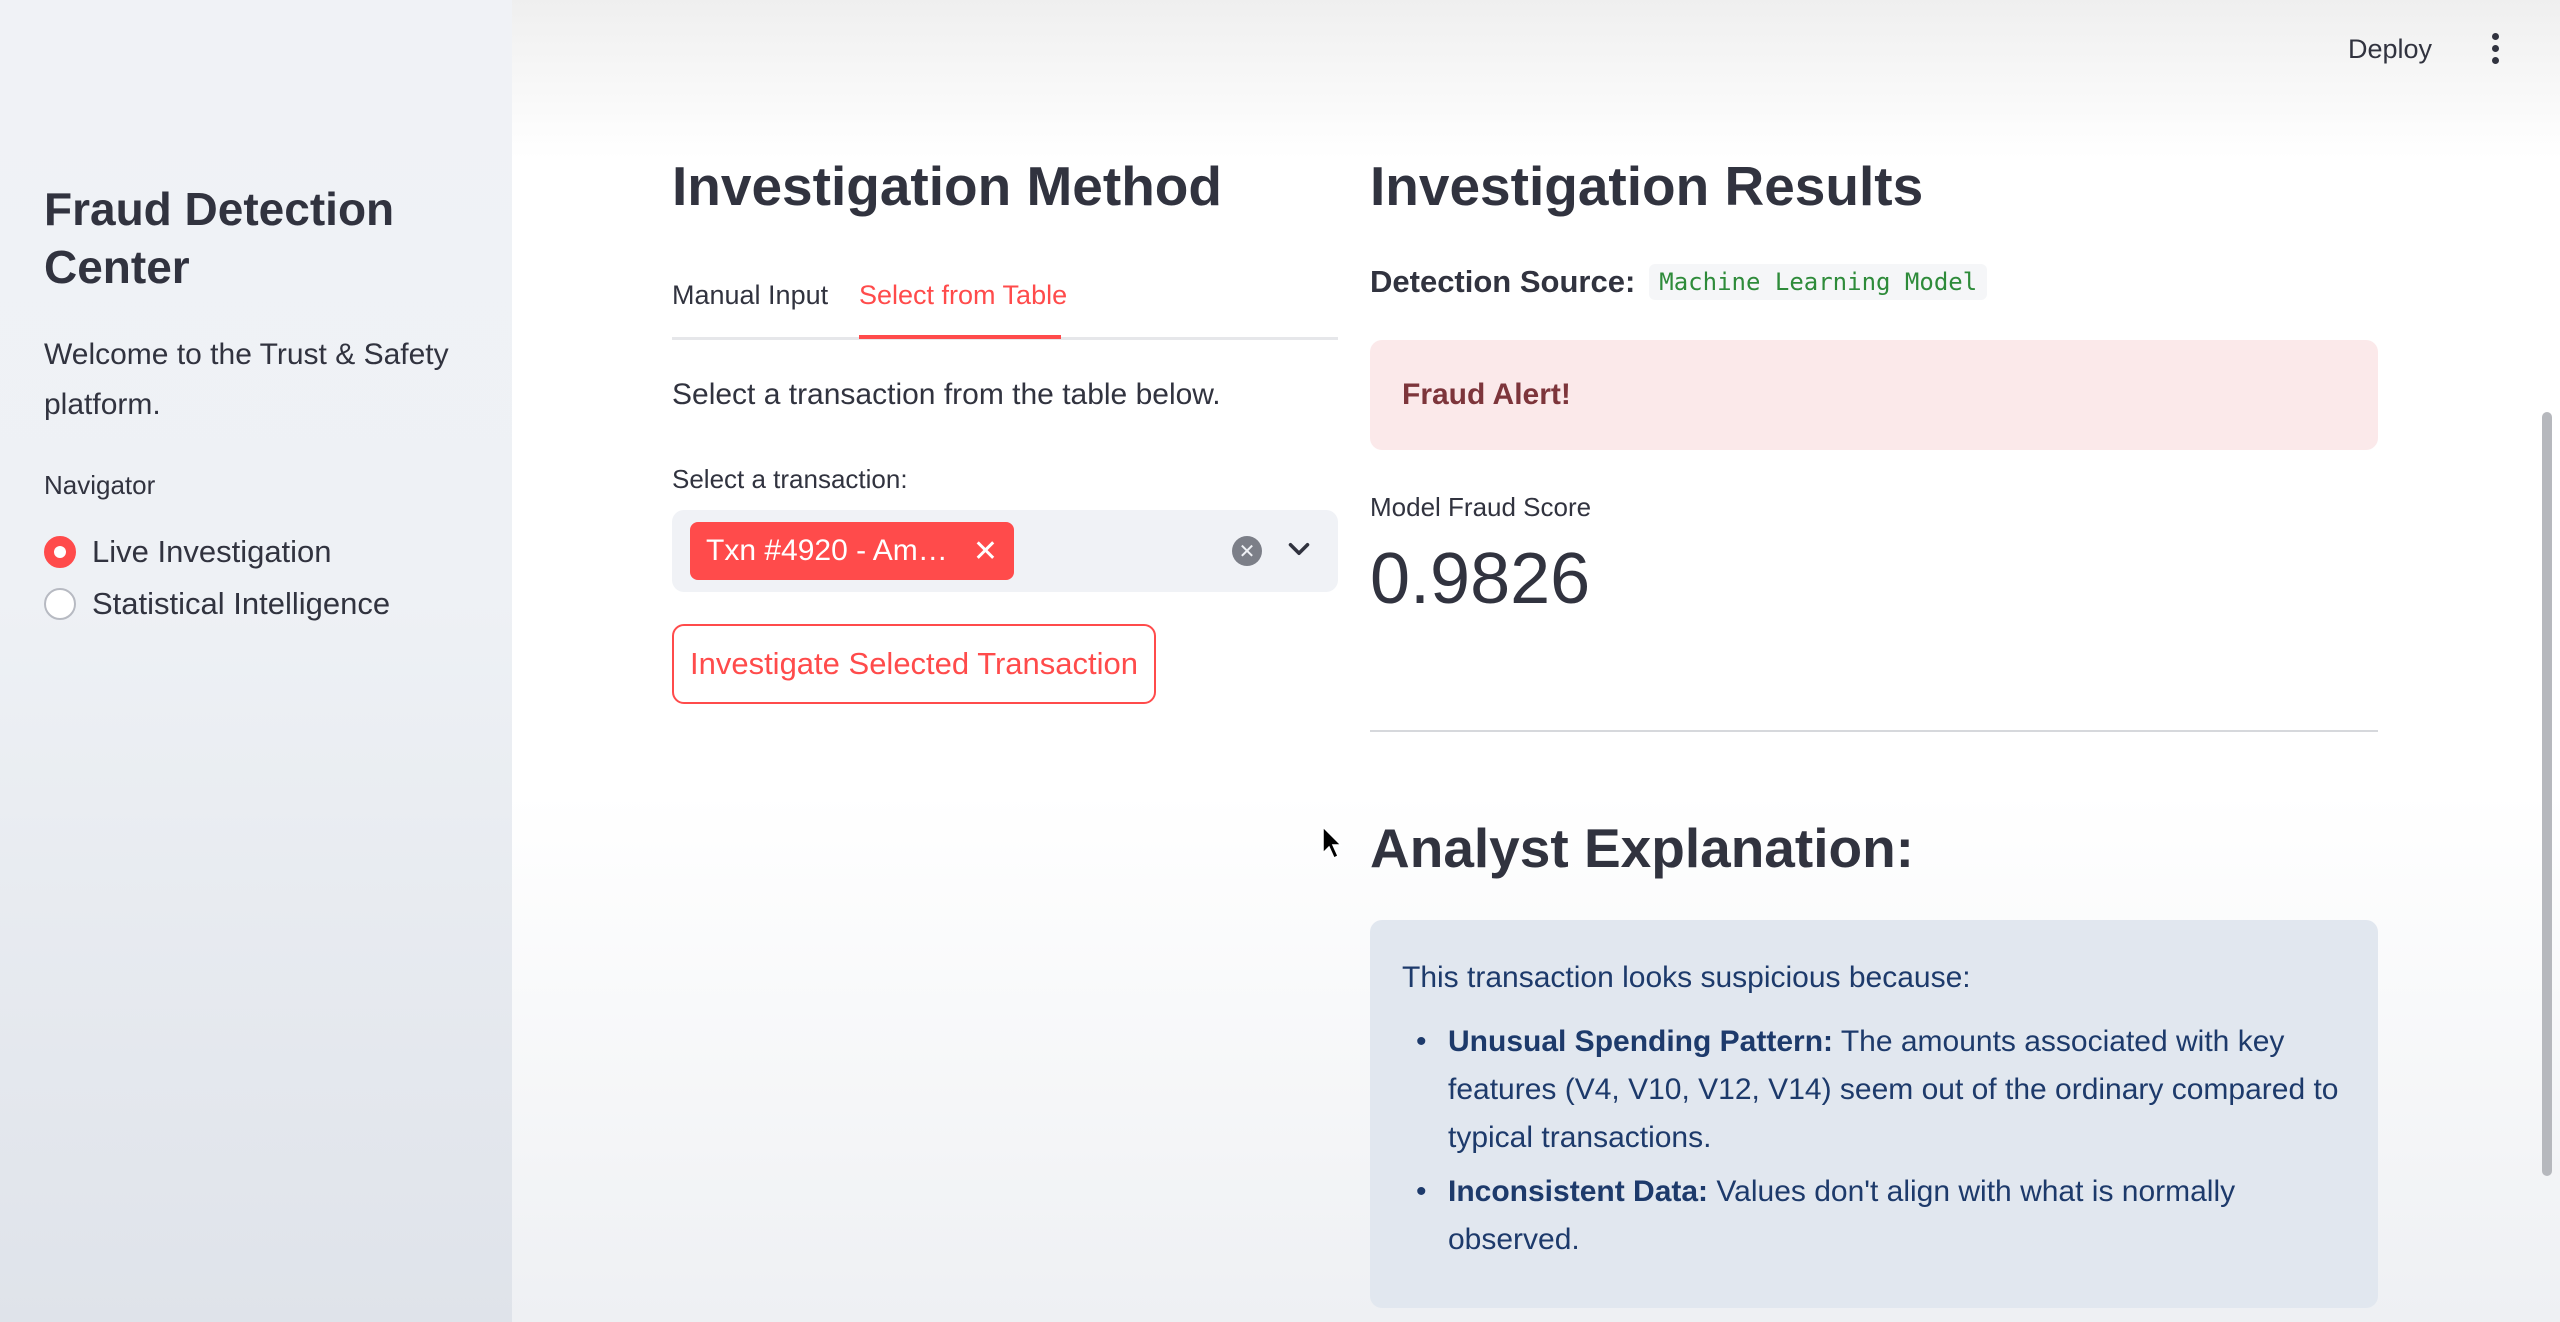 Image resolution: width=2560 pixels, height=1322 pixels. What do you see at coordinates (2547, 794) in the screenshot?
I see `scrollbar` at bounding box center [2547, 794].